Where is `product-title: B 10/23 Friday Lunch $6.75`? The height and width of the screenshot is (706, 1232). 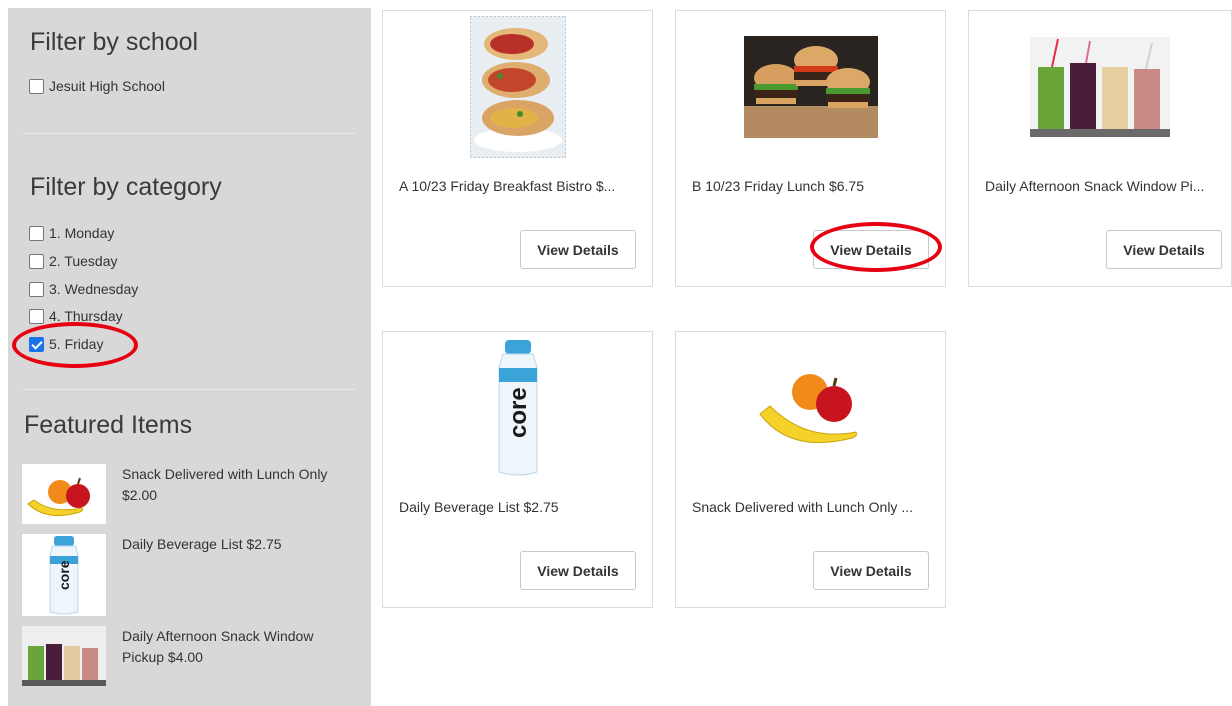 product-title: B 10/23 Friday Lunch $6.75 is located at coordinates (812, 186).